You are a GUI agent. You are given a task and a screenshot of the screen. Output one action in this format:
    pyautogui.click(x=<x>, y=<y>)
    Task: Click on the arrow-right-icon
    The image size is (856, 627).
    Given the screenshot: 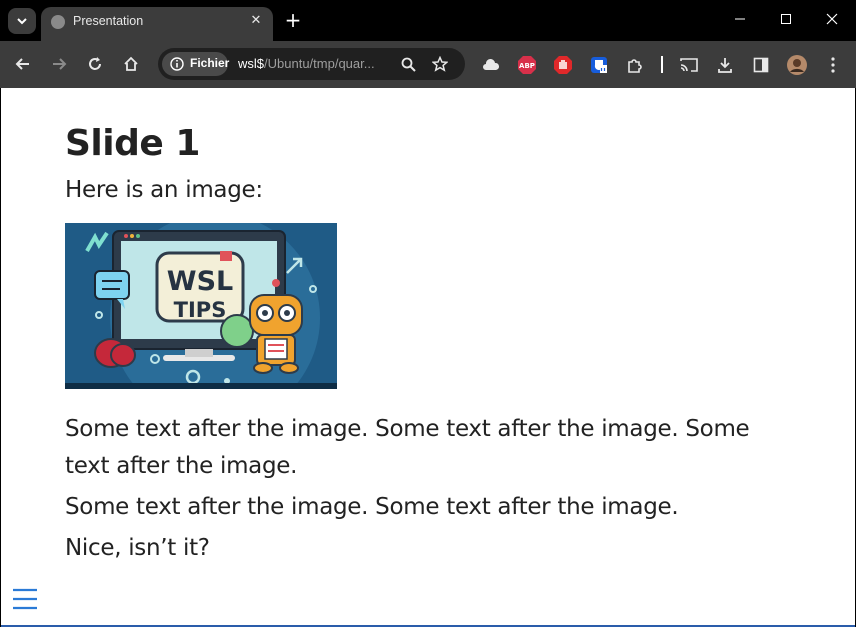 What is the action you would take?
    pyautogui.click(x=60, y=64)
    